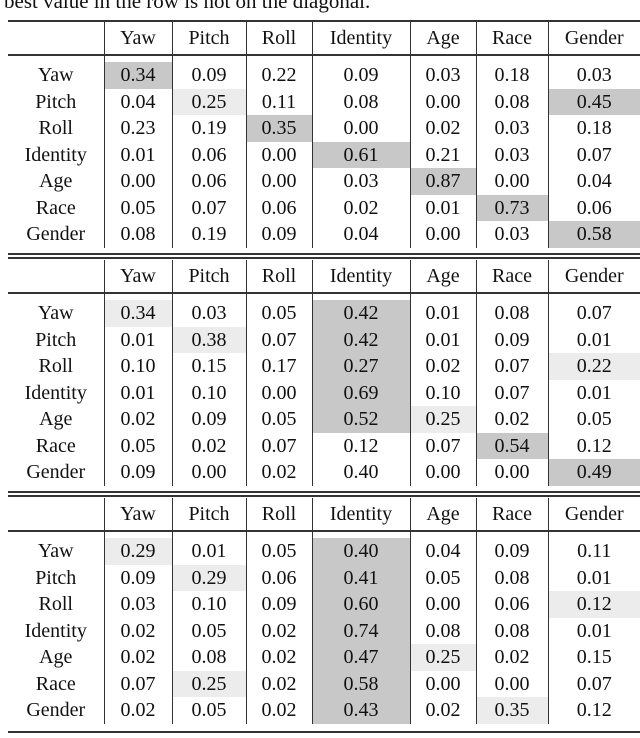 The height and width of the screenshot is (738, 640). Describe the element at coordinates (278, 128) in the screenshot. I see `table-cell: 0.35` at that location.